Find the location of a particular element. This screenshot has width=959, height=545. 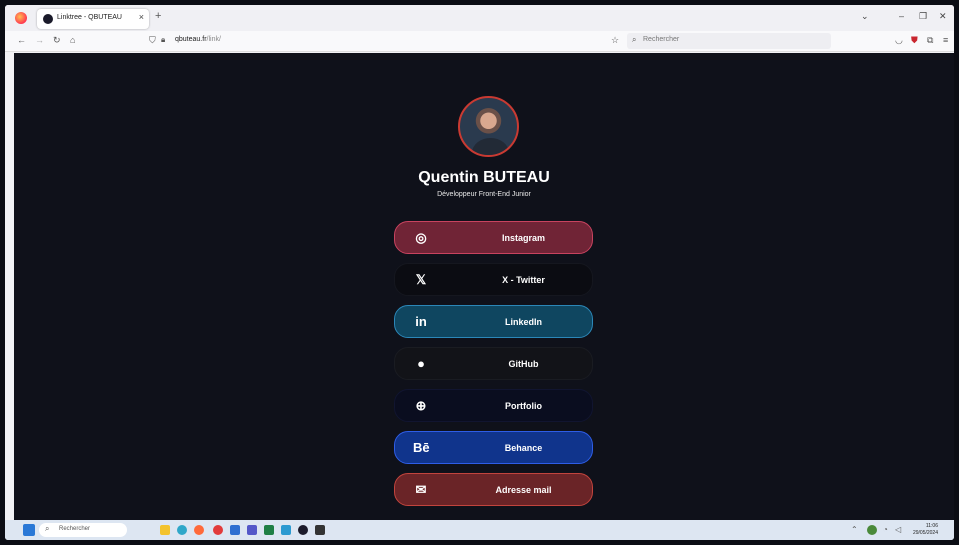

outlook-icon is located at coordinates (235, 530).